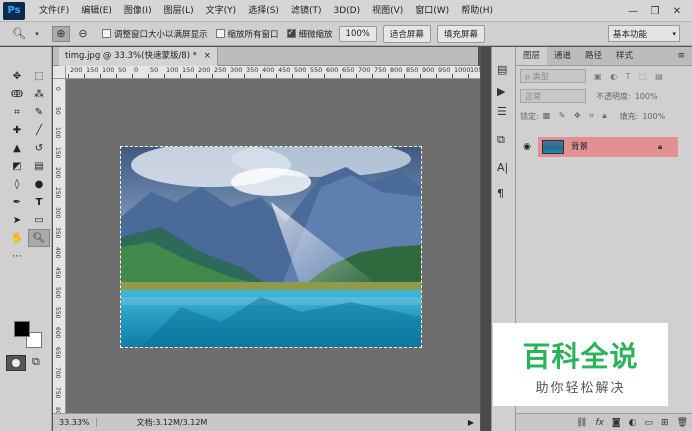 The height and width of the screenshot is (431, 692). What do you see at coordinates (581, 423) in the screenshot?
I see `link-layers-icon: ⛓` at bounding box center [581, 423].